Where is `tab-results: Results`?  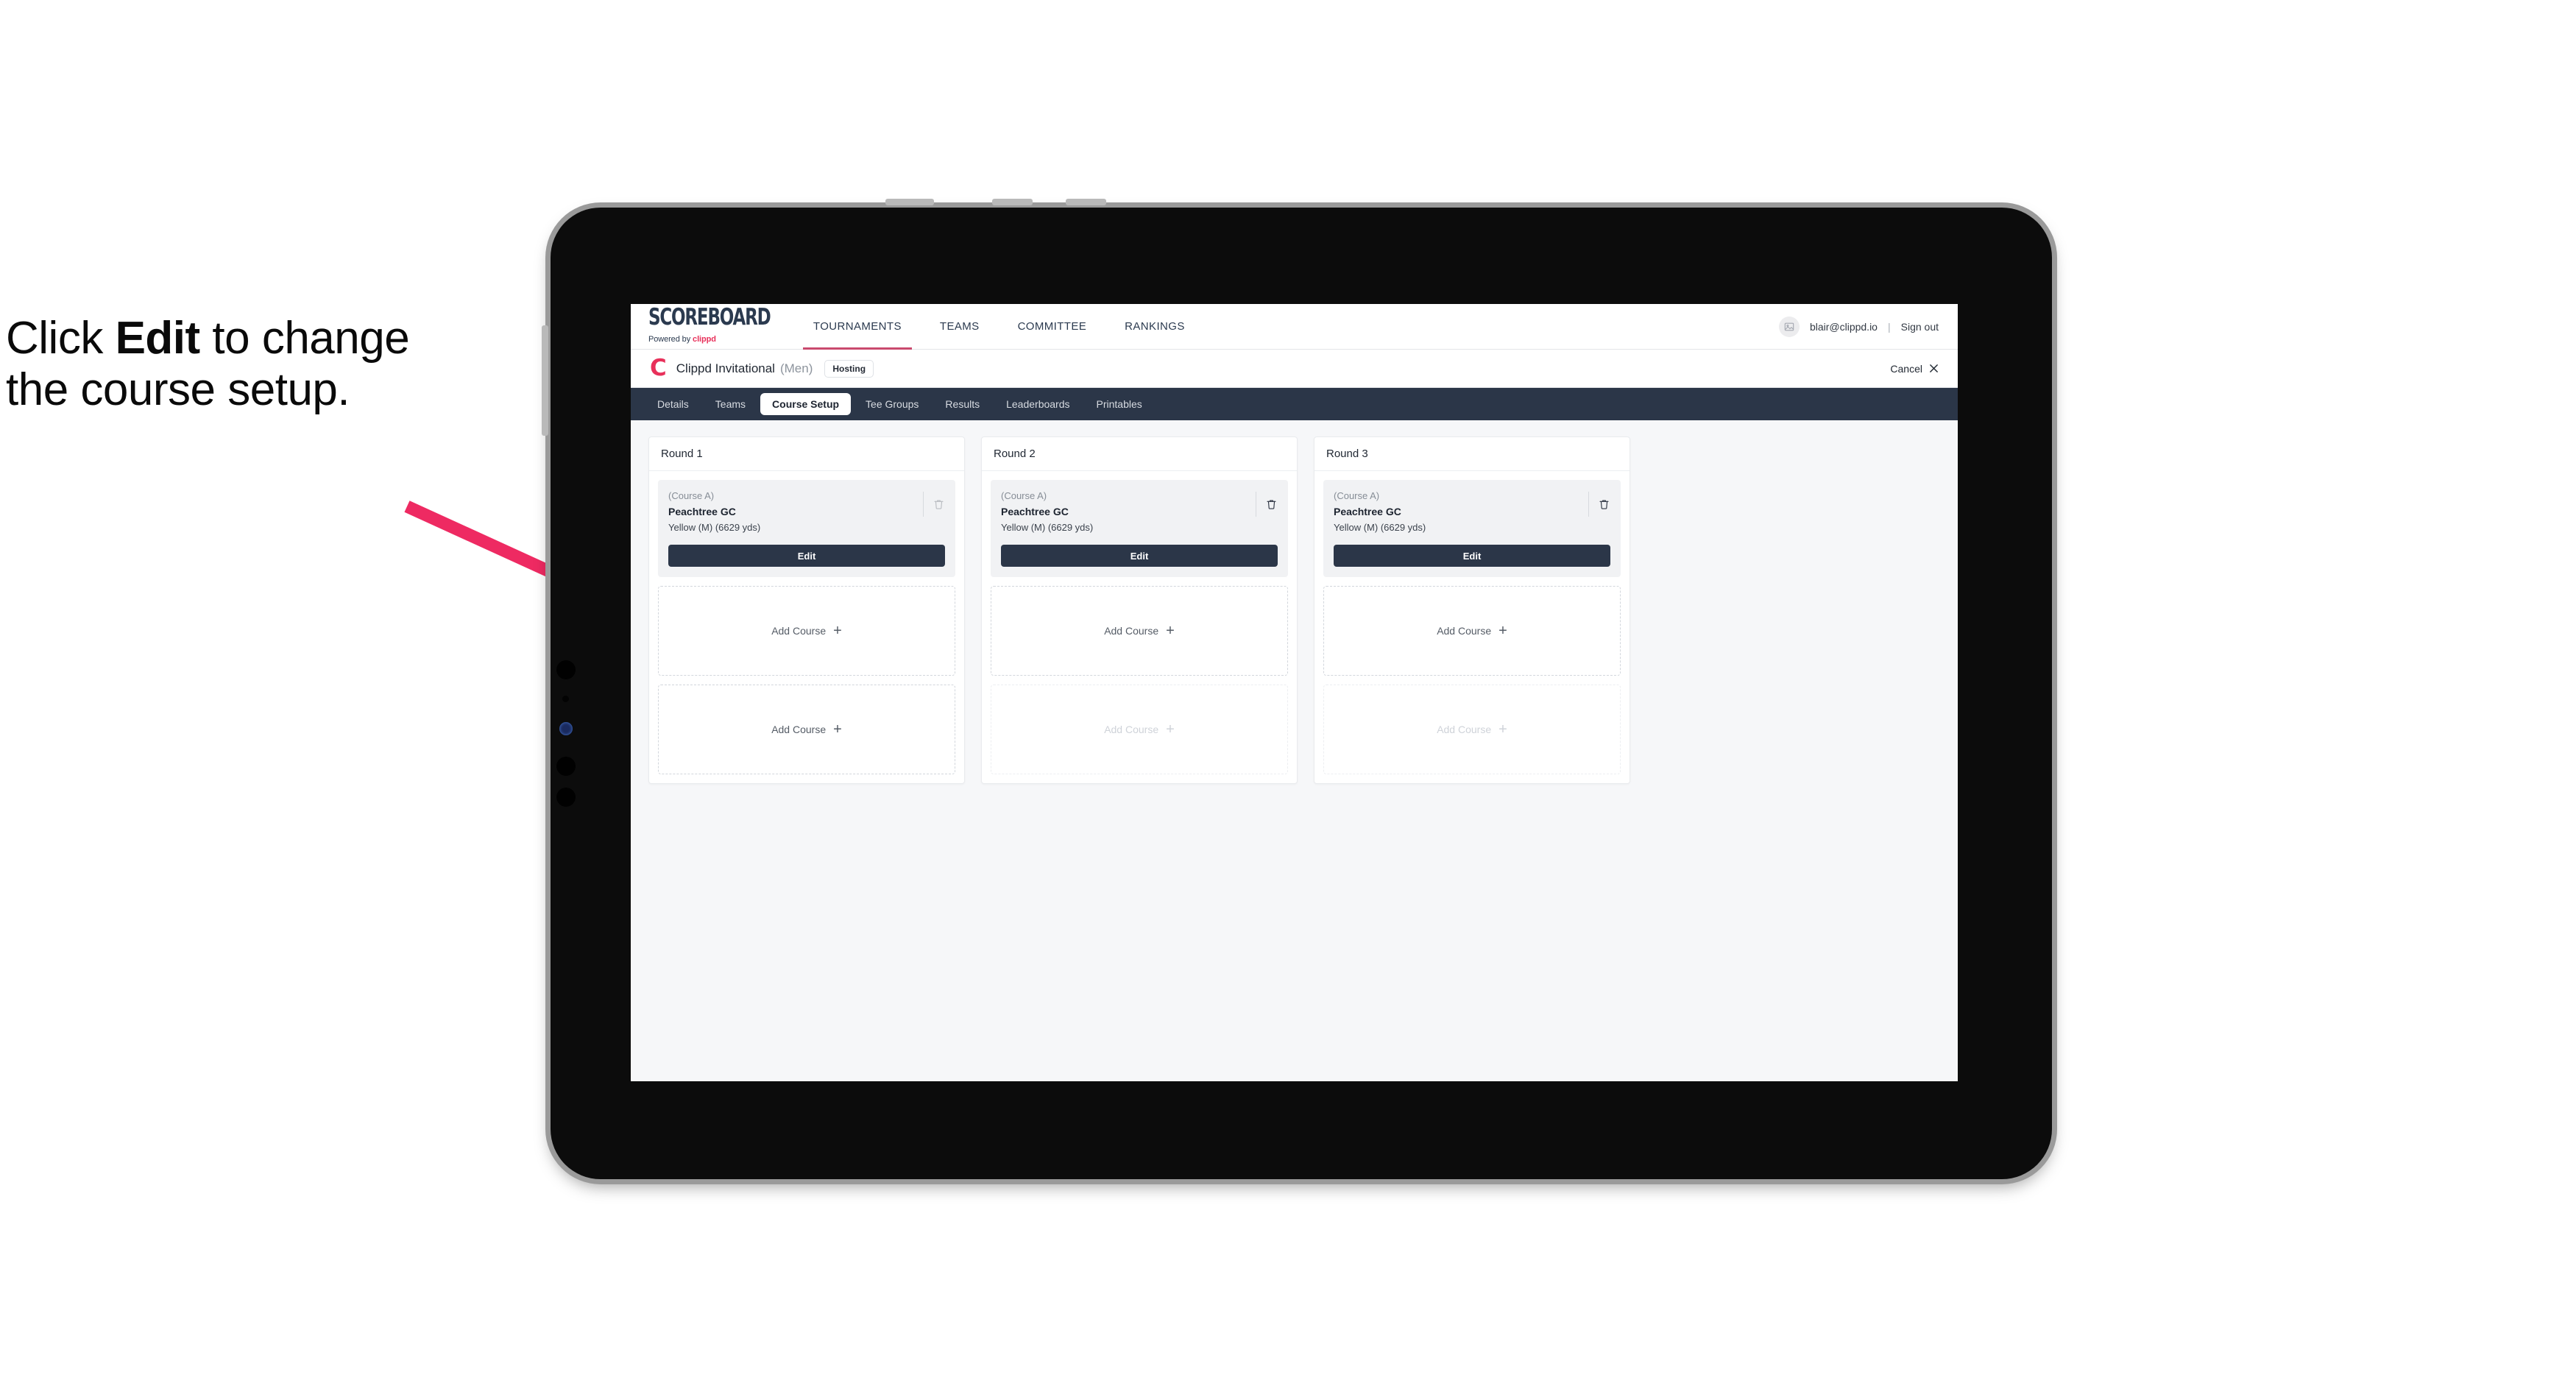
tab-results: Results is located at coordinates (962, 404).